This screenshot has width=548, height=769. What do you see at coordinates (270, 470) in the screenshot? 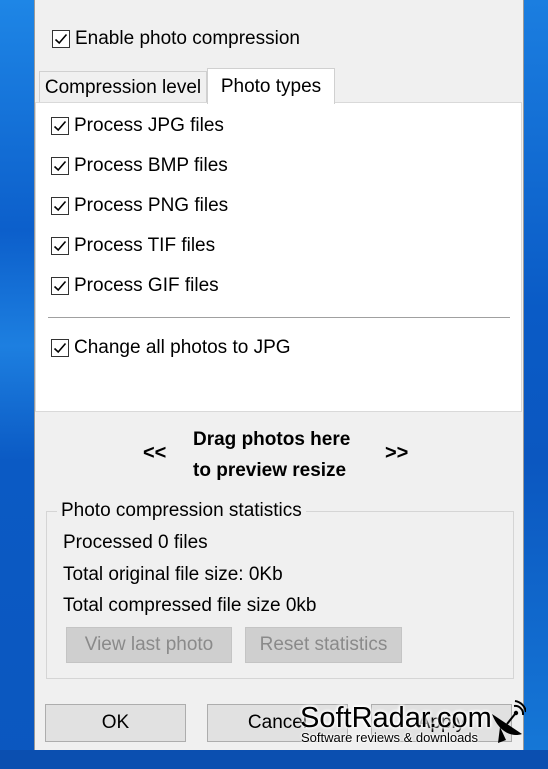
I see `drag-instructions-line2: to preview resize` at bounding box center [270, 470].